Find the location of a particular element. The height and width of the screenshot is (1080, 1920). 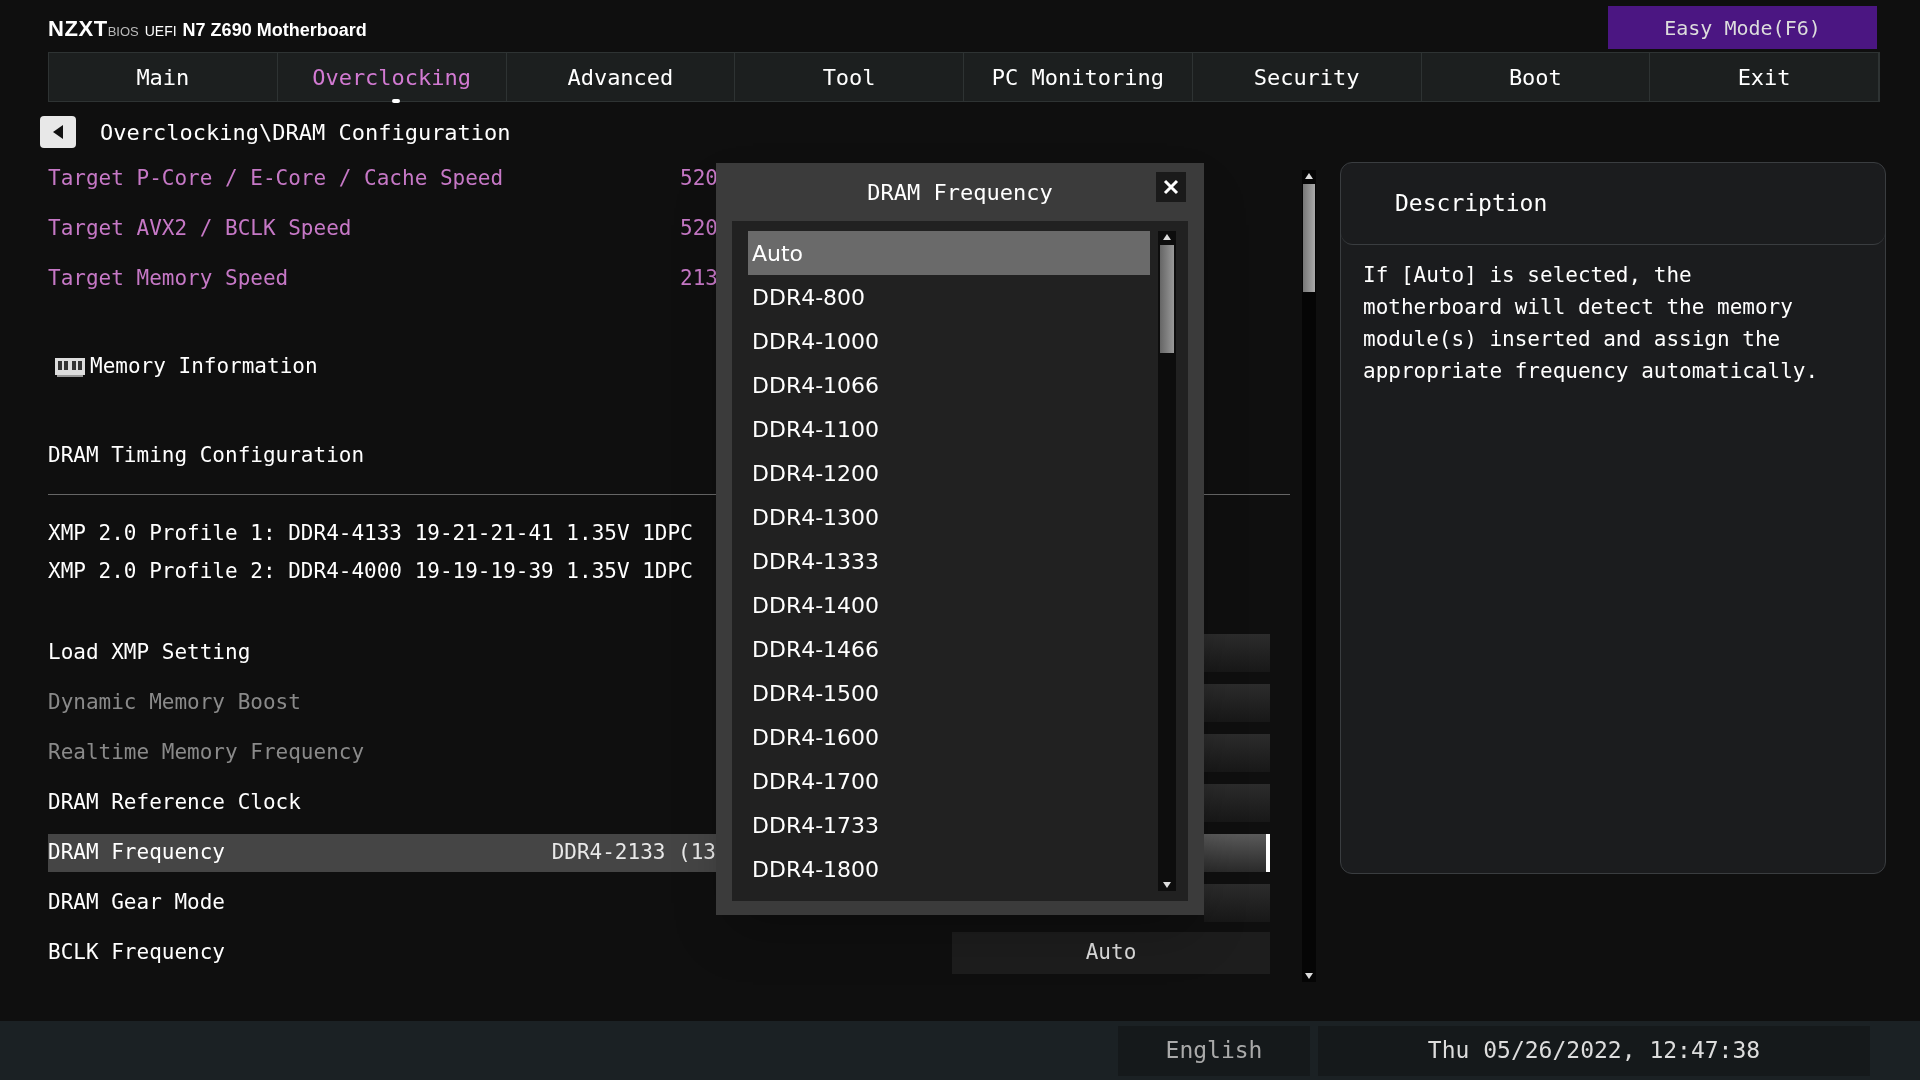

description-text: If [Auto] is selected, the motherboard will detect the memory module(s) inserted and assign the appropriate frequency automatically. is located at coordinates (1591, 323).